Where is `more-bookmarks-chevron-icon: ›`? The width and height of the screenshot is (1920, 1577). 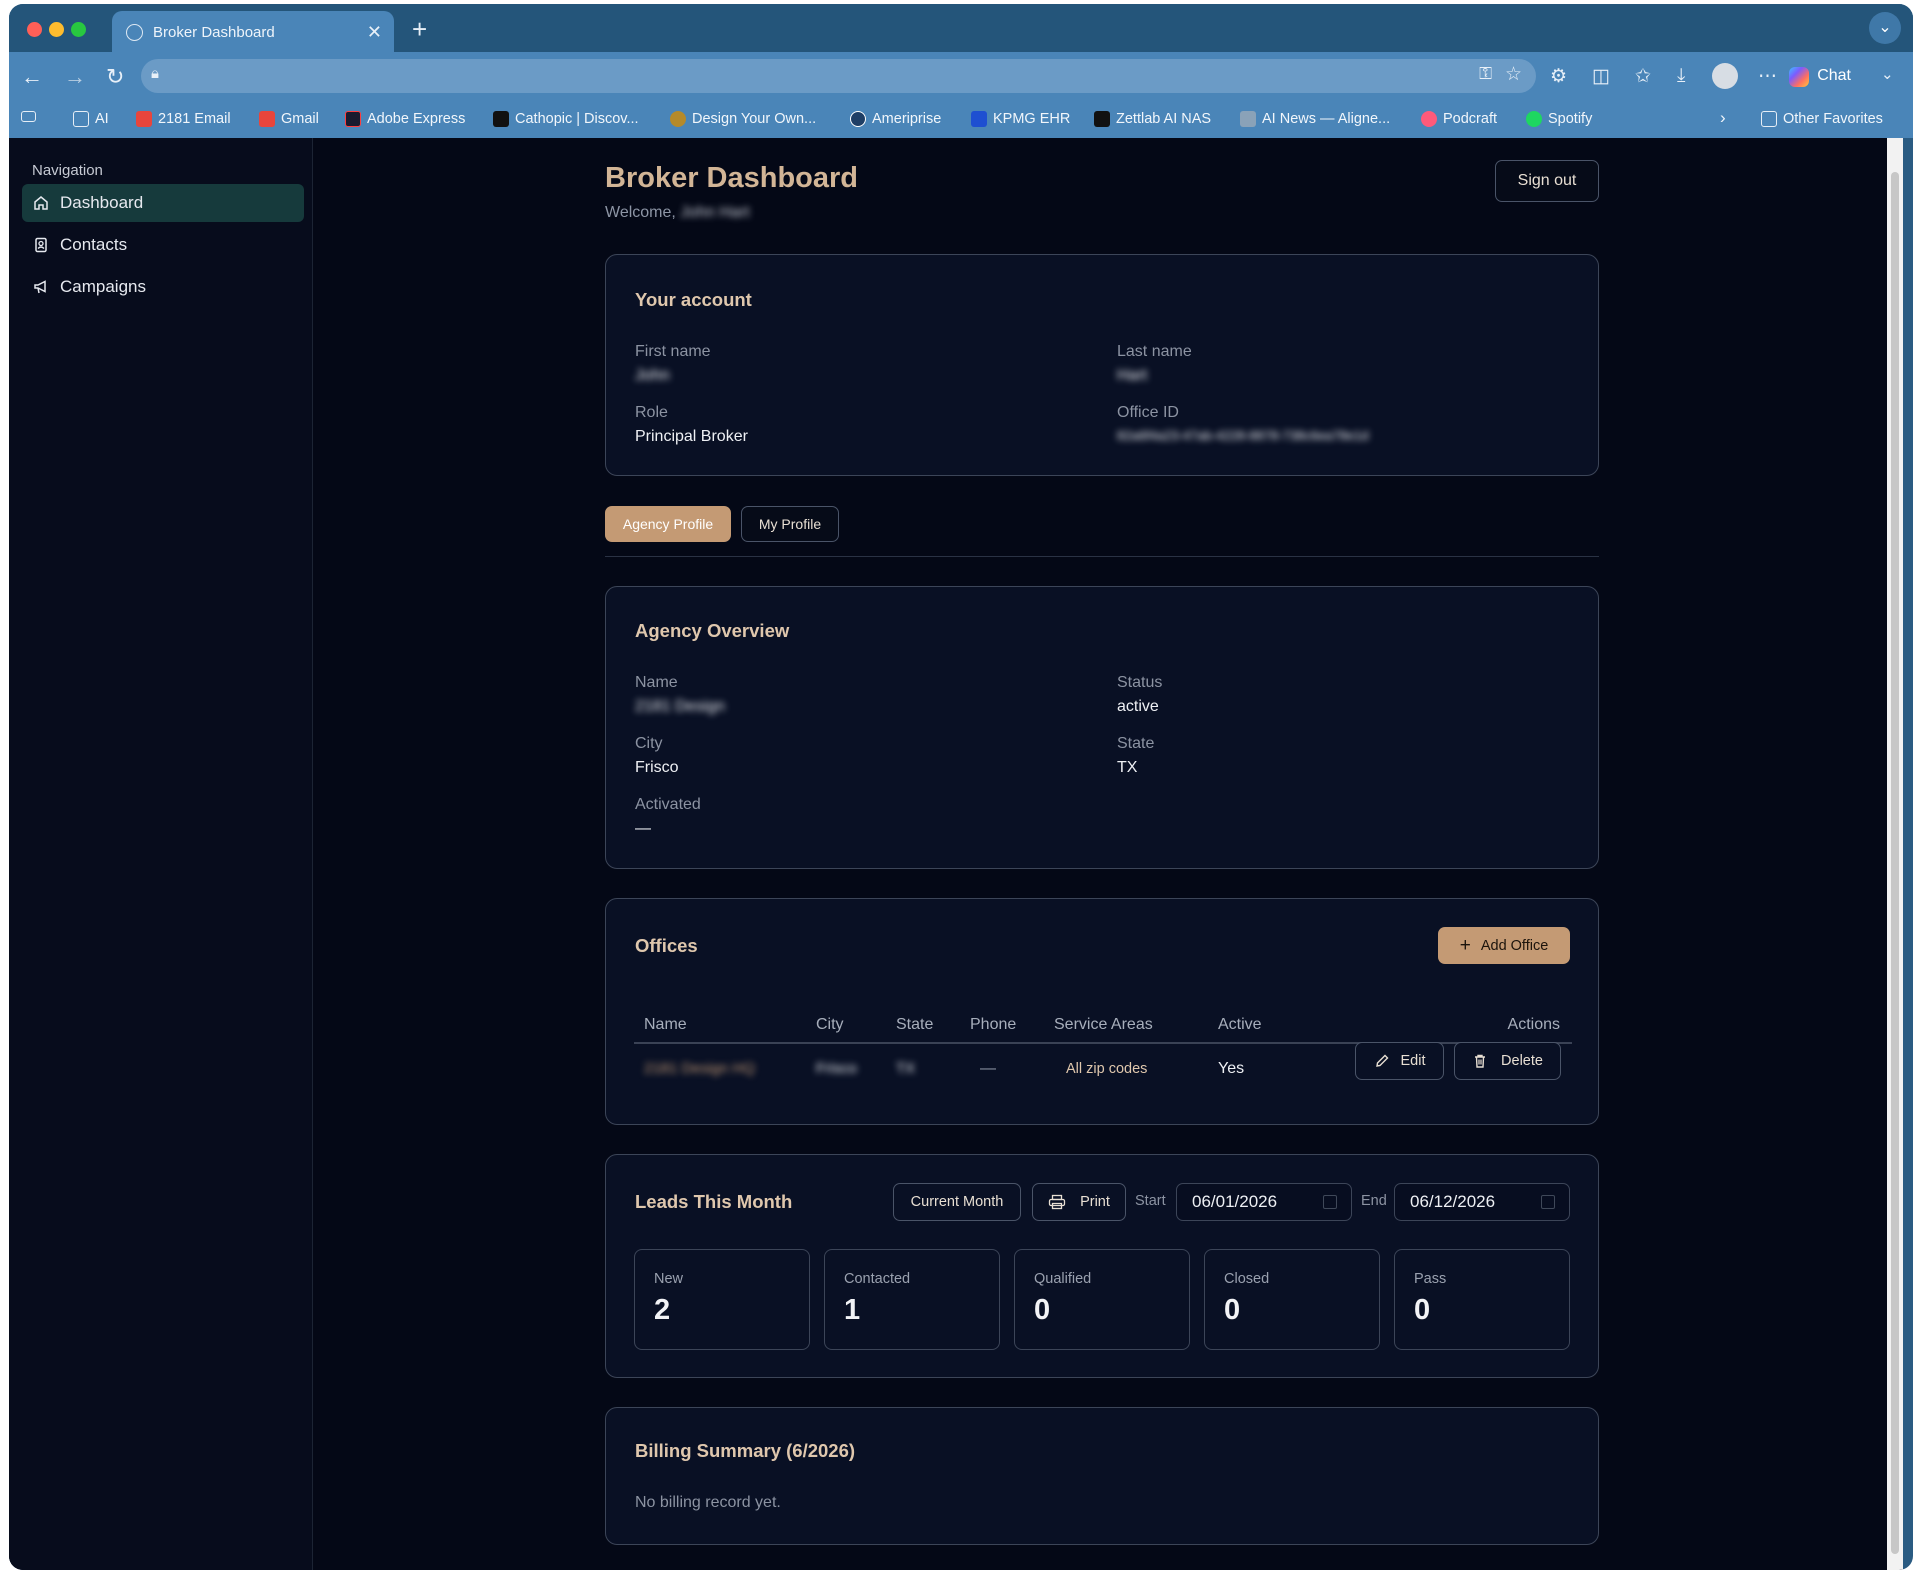
more-bookmarks-chevron-icon: › is located at coordinates (1723, 118).